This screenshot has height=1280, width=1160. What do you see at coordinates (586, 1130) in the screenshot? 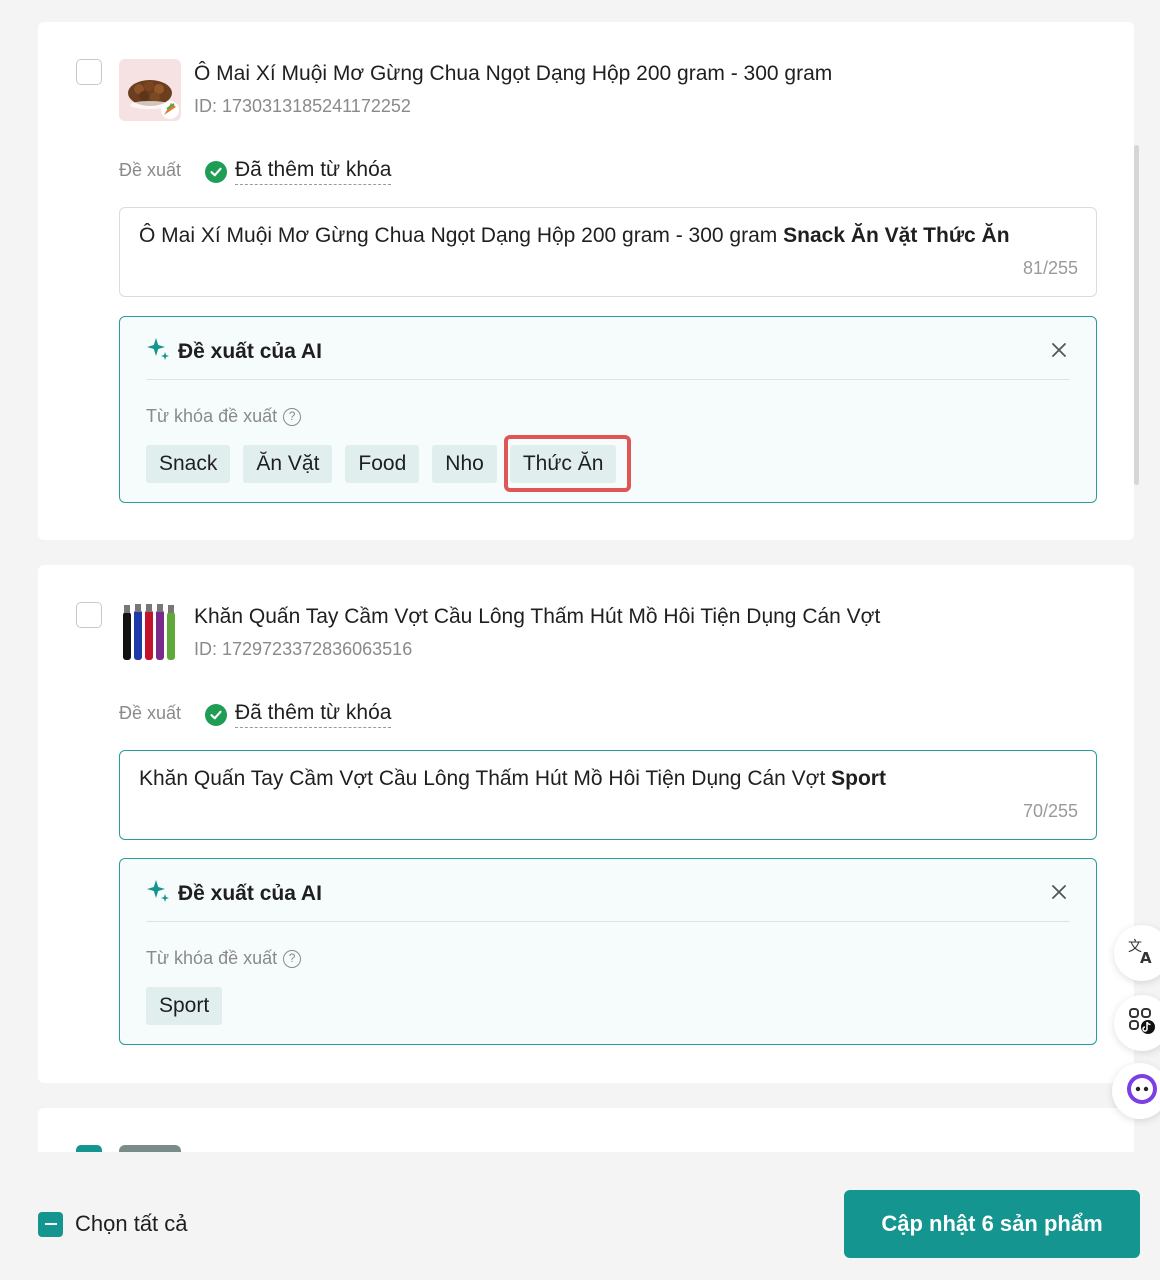
I see `product-card` at bounding box center [586, 1130].